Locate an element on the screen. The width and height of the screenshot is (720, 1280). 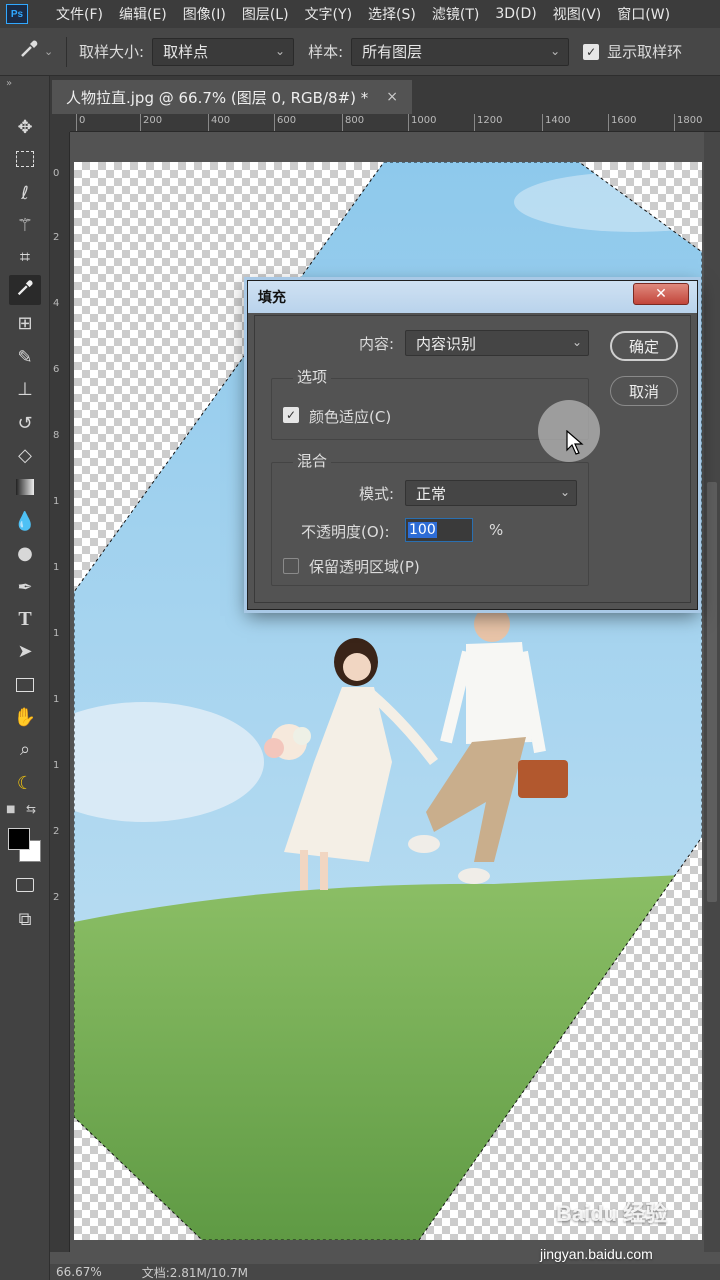
contents-value: 内容识别 is located at coordinates (446, 343).